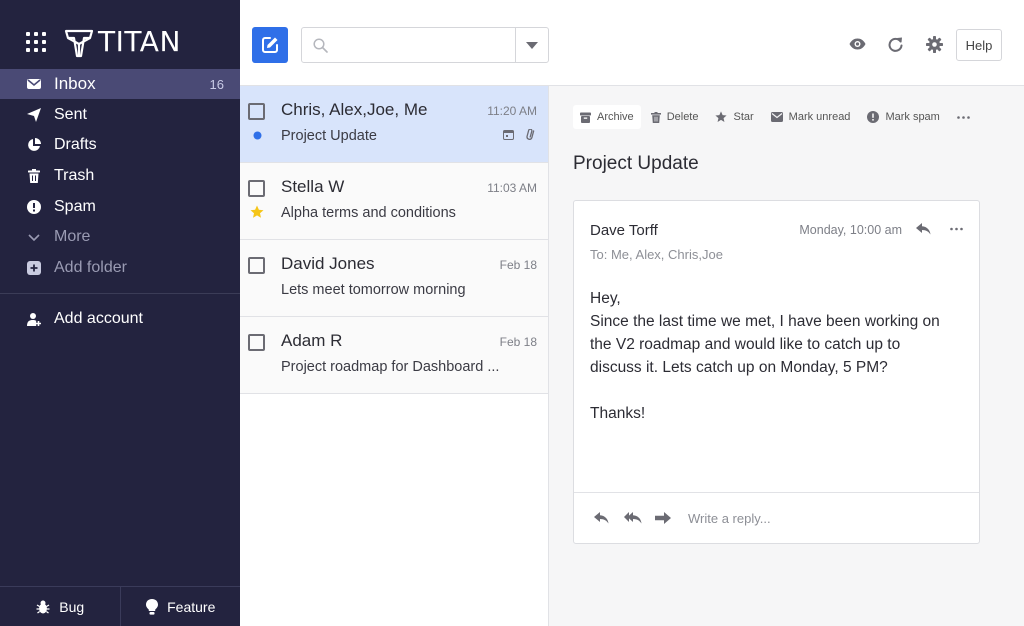 The width and height of the screenshot is (1024, 626). Describe the element at coordinates (636, 163) in the screenshot. I see `email-subject-heading: Project Update` at that location.